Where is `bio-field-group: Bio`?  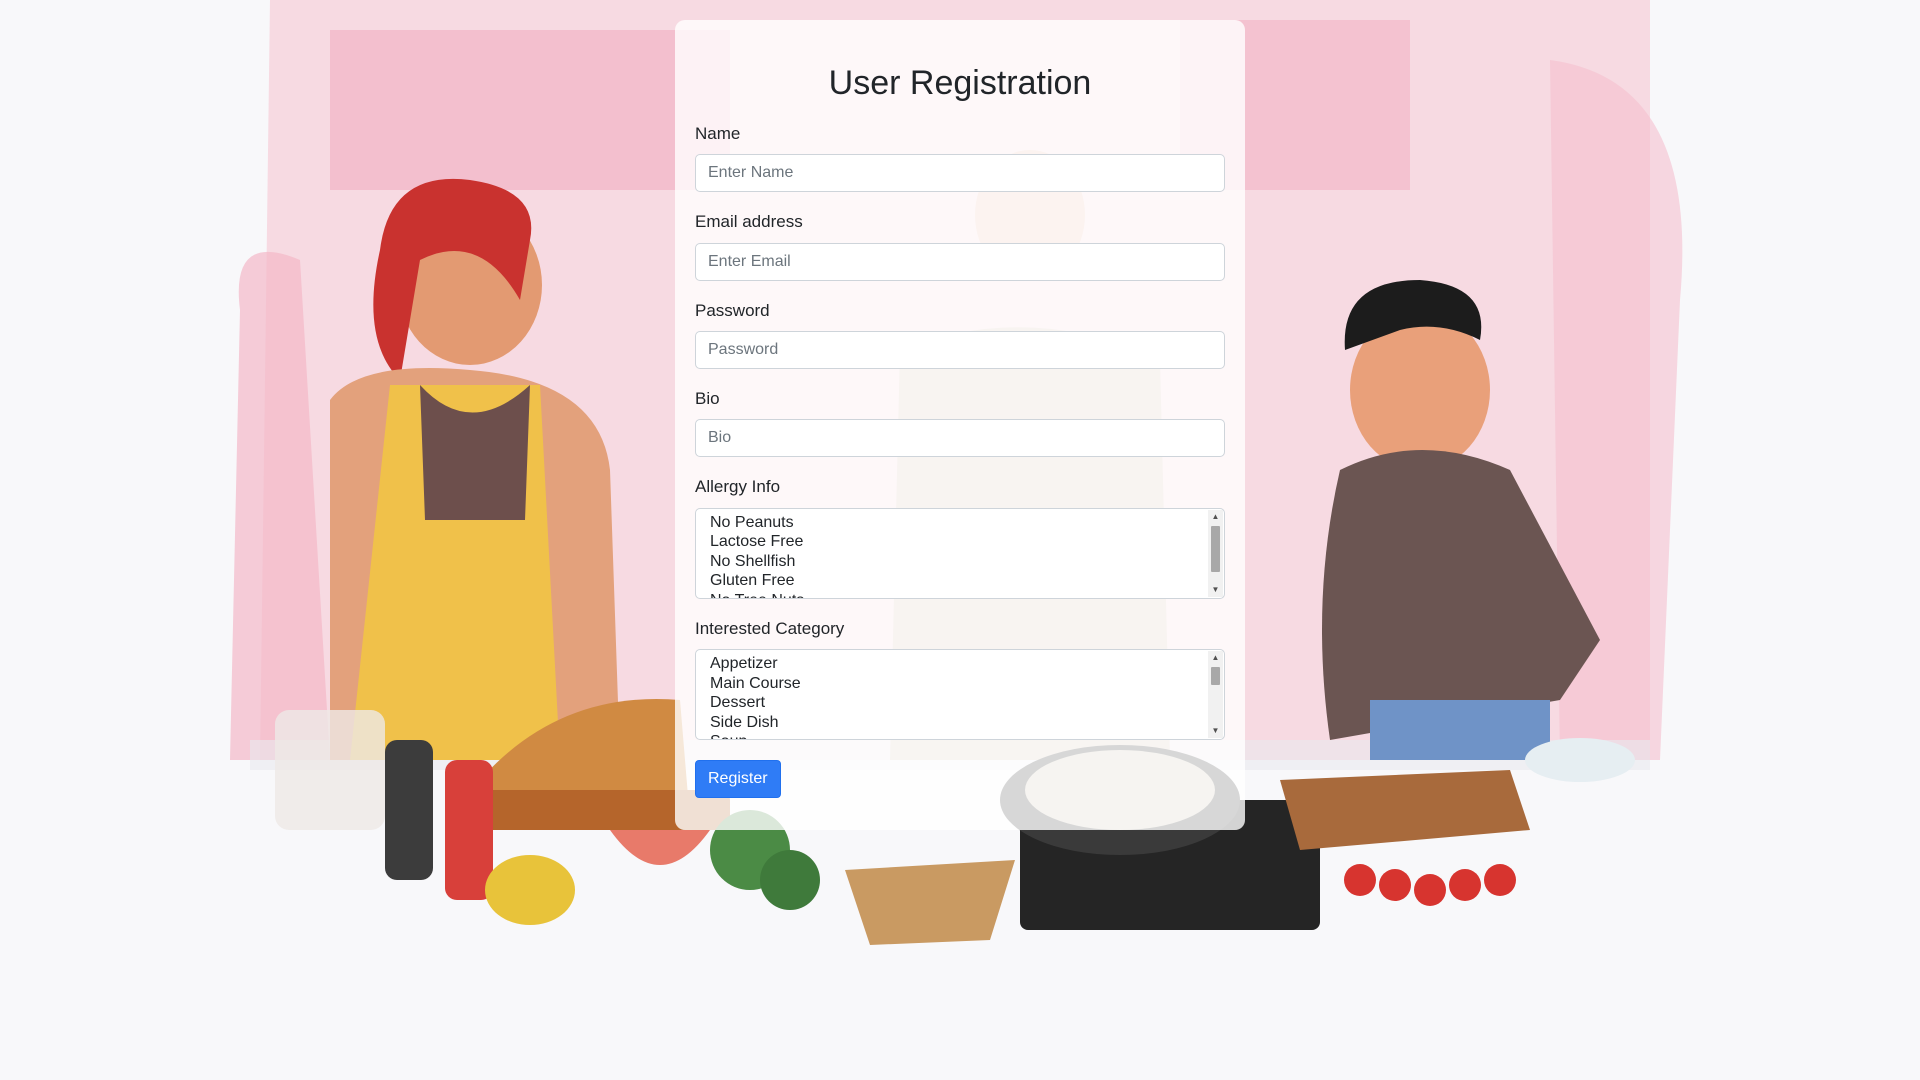
bio-field-group: Bio is located at coordinates (960, 423).